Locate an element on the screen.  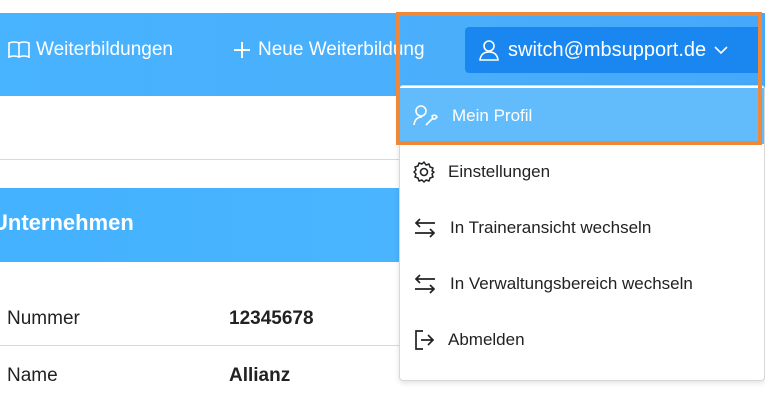
nav-weiterbildungen-link: Weiterbildungen is located at coordinates (90, 50).